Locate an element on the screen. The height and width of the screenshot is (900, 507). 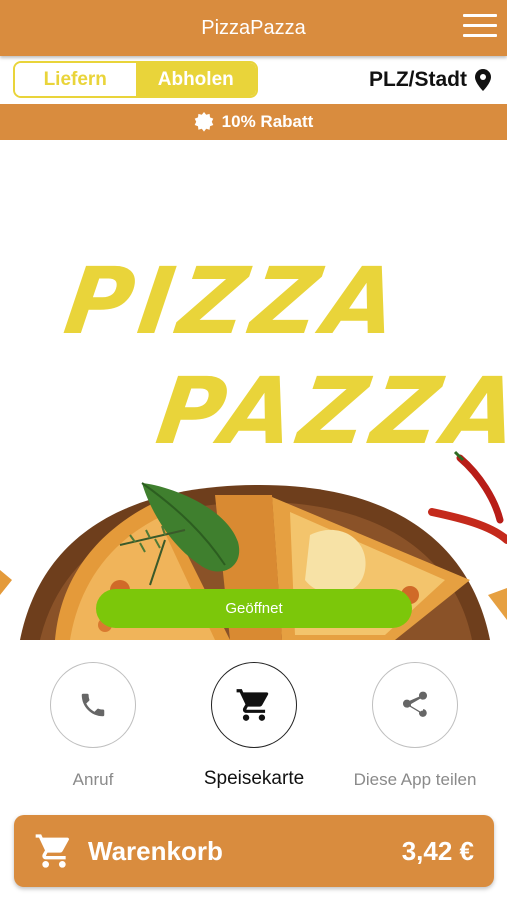
cart-label: Warenkorb is located at coordinates (155, 850).